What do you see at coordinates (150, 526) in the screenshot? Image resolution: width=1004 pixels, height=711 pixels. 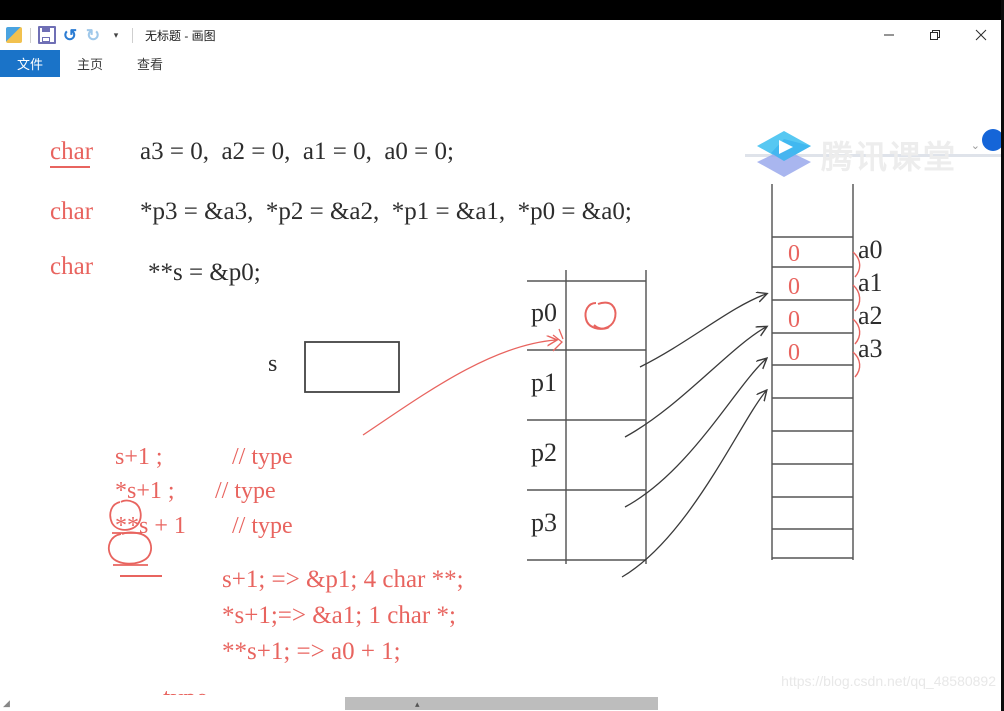 I see `expression-3: **s + 1` at bounding box center [150, 526].